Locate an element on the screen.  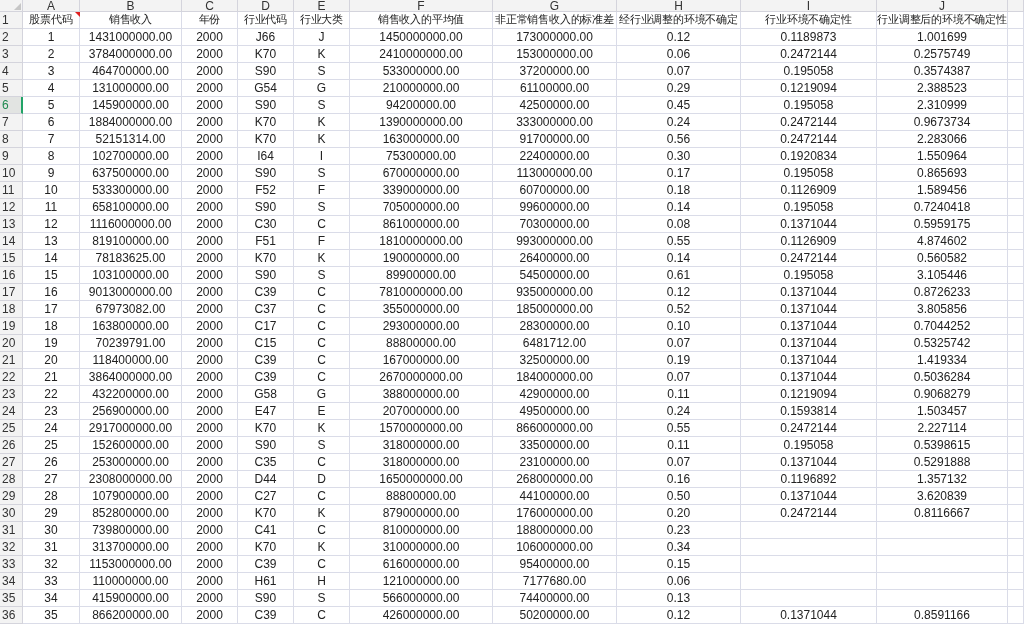
row-header: 21 is located at coordinates (11, 360).